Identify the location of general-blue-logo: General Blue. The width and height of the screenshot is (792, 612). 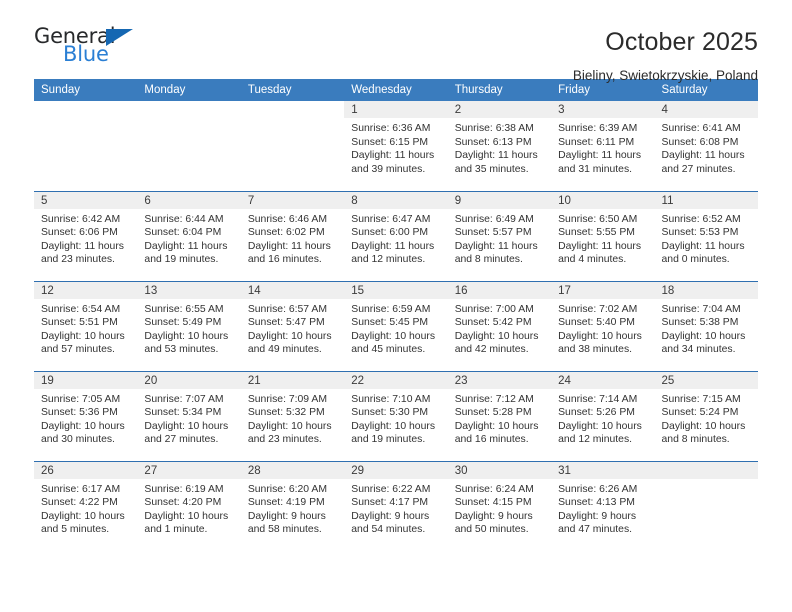
(89, 50).